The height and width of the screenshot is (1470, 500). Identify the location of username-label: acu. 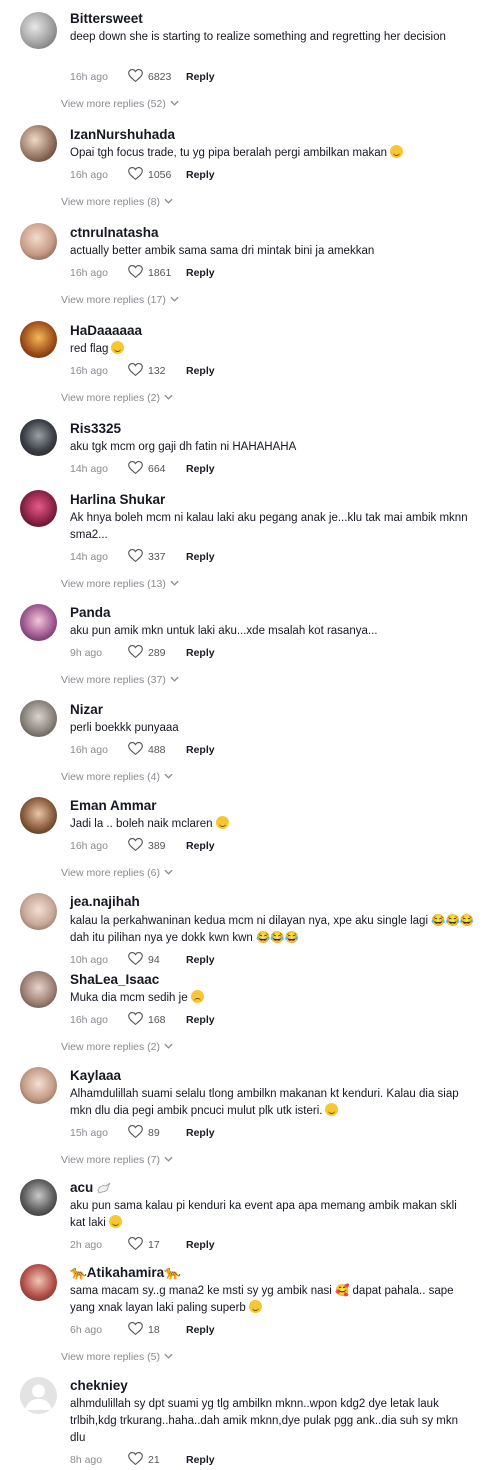
(82, 1187).